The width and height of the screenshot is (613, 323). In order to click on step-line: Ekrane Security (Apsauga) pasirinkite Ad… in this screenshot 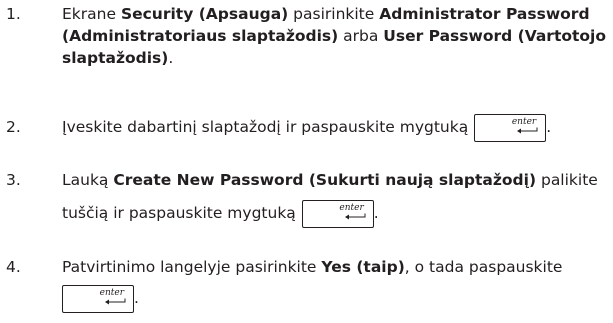, I will do `click(336, 14)`.